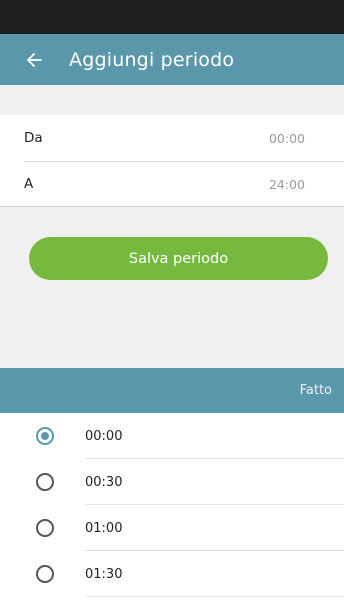 This screenshot has height=608, width=344. Describe the element at coordinates (152, 59) in the screenshot. I see `page-title: Aggiungi periodo` at that location.